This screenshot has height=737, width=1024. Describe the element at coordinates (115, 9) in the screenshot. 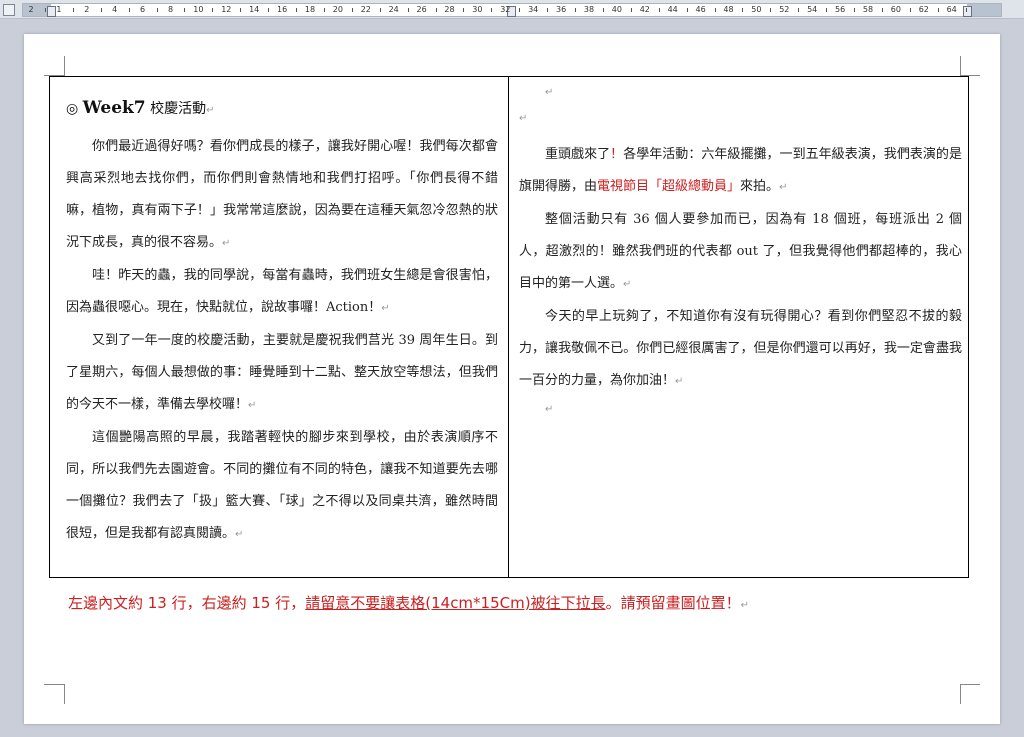

I see `ruler-label: 4` at that location.